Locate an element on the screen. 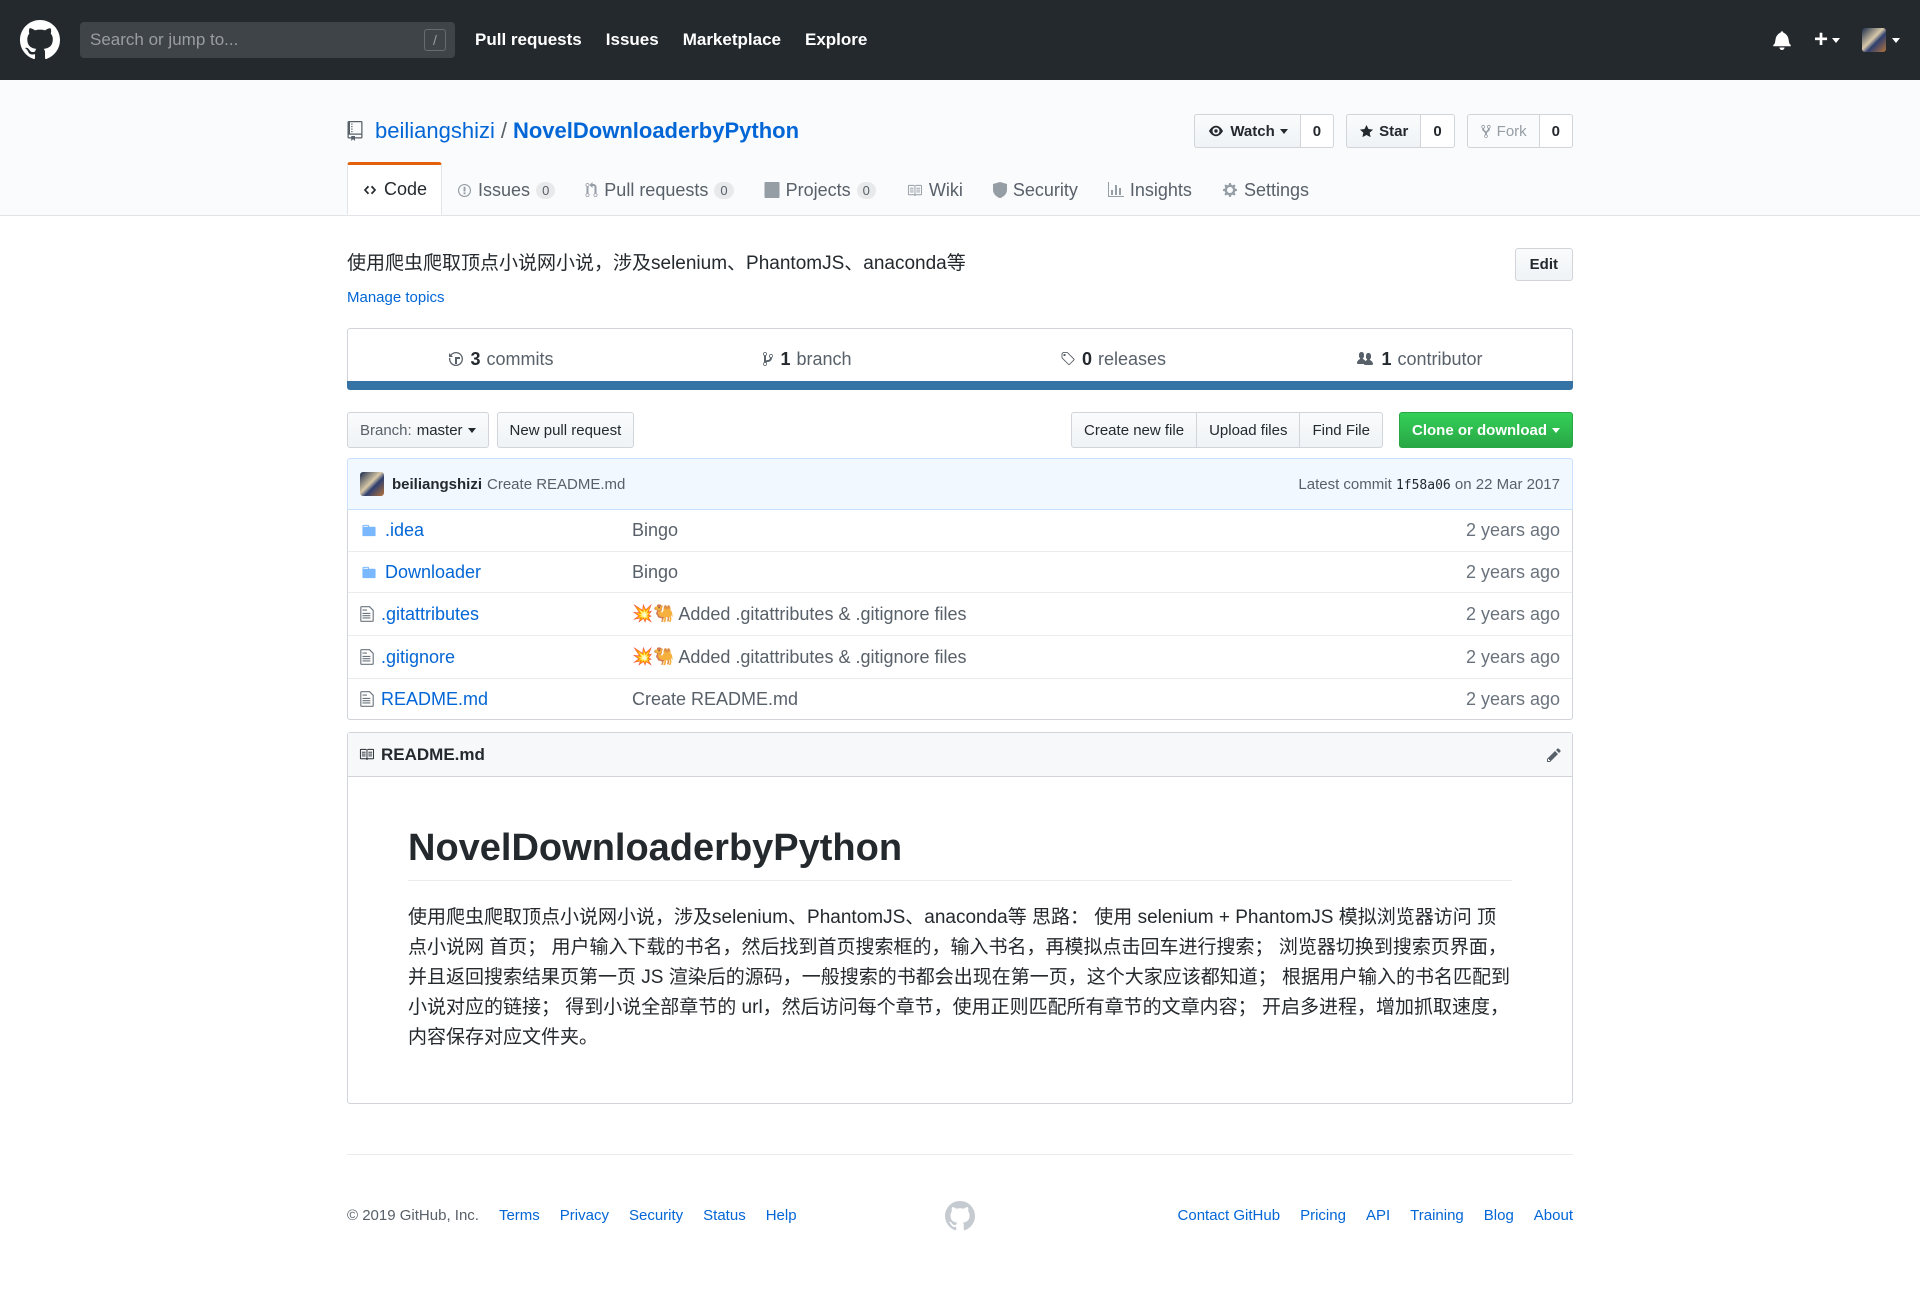 This screenshot has height=1307, width=1920. repo-owner-link: beiliangshizi is located at coordinates (435, 131).